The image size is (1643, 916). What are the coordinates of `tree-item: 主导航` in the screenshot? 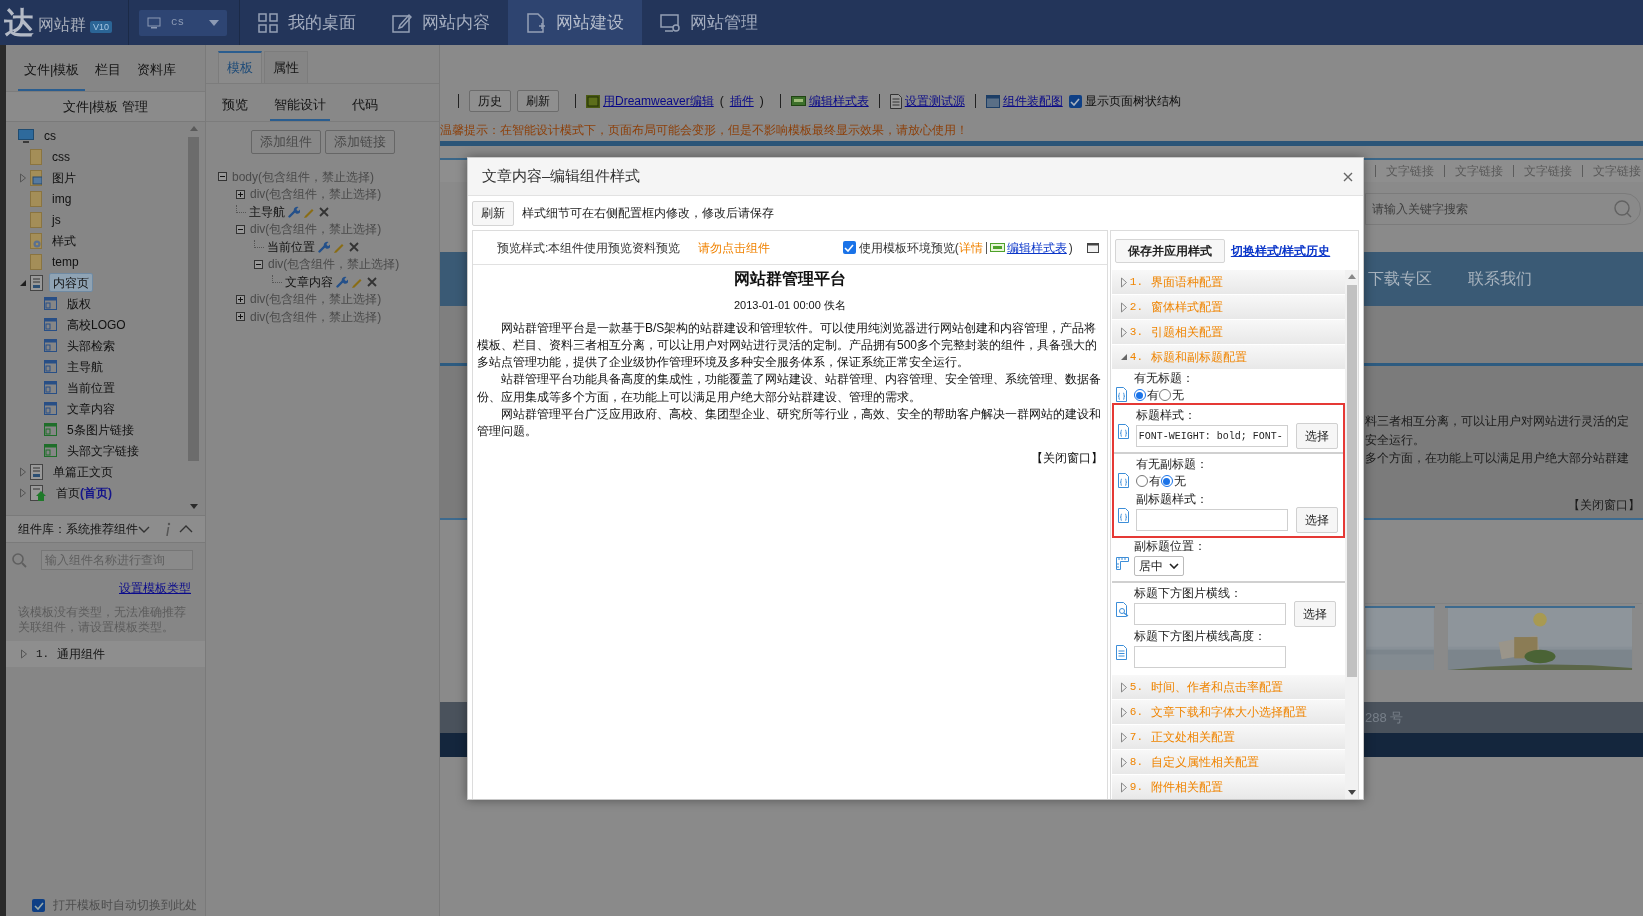 It's located at (85, 366).